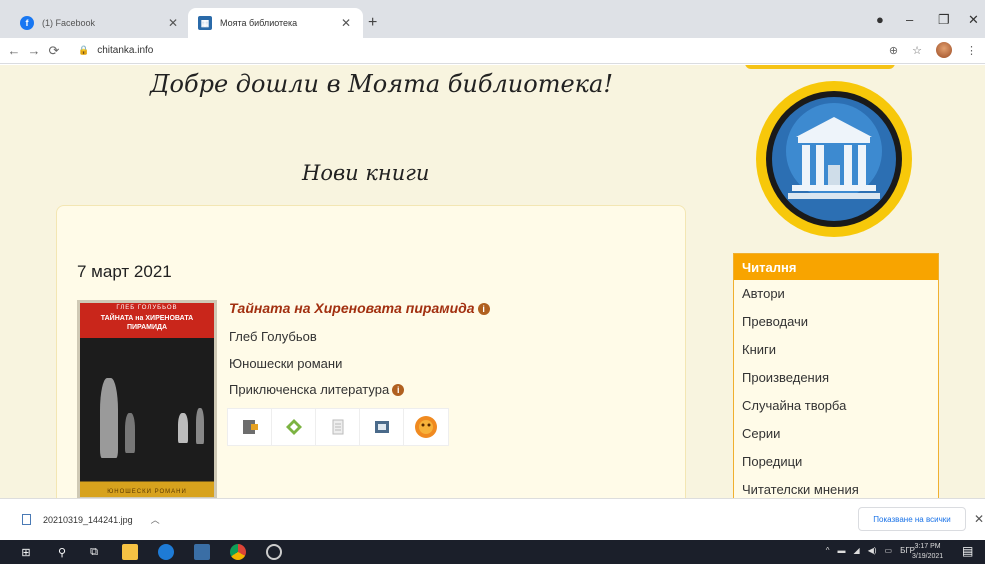 The height and width of the screenshot is (564, 985). What do you see at coordinates (944, 50) in the screenshot?
I see `profile-avatar-icon` at bounding box center [944, 50].